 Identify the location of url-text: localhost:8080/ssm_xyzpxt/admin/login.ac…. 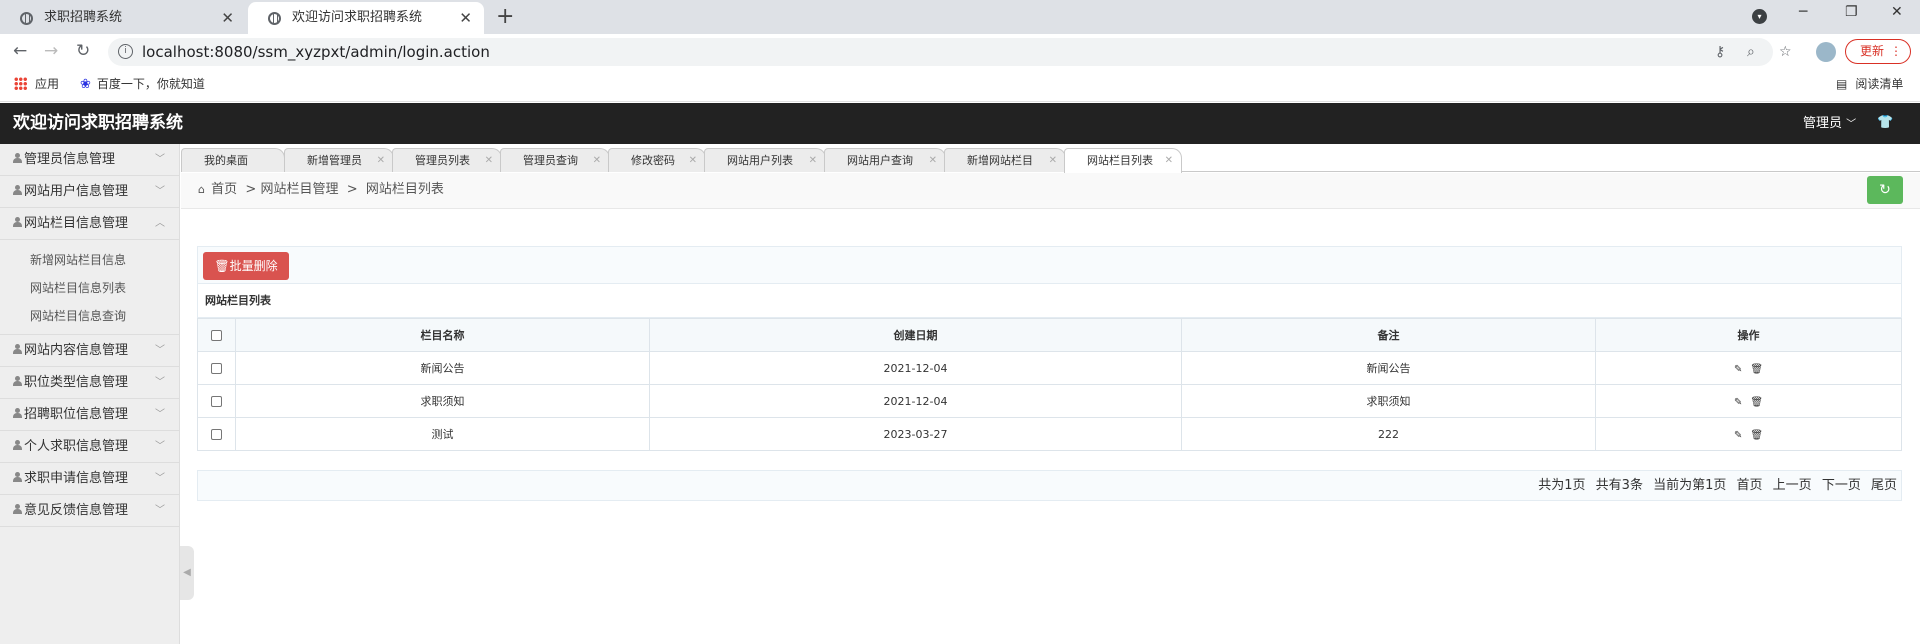
(316, 52).